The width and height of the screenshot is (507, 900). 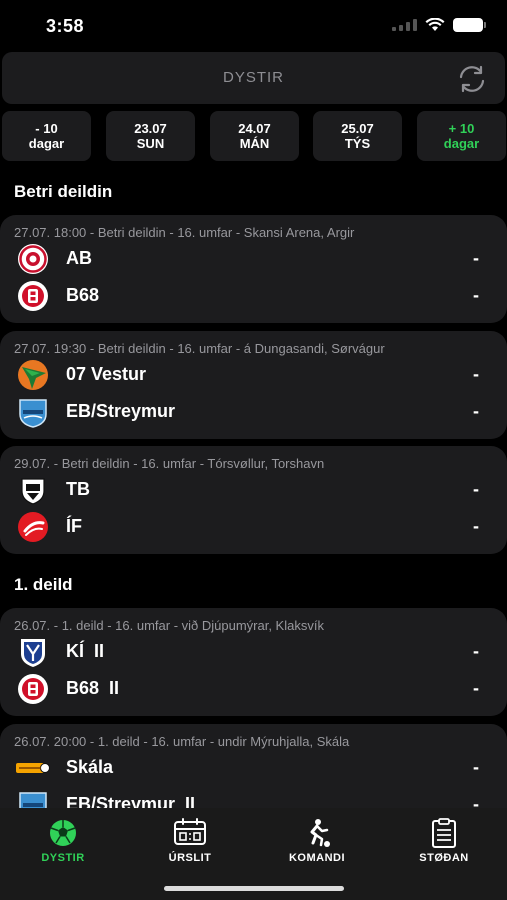 I want to click on date-button-24-07: 24.07 MÁN, so click(x=254, y=136).